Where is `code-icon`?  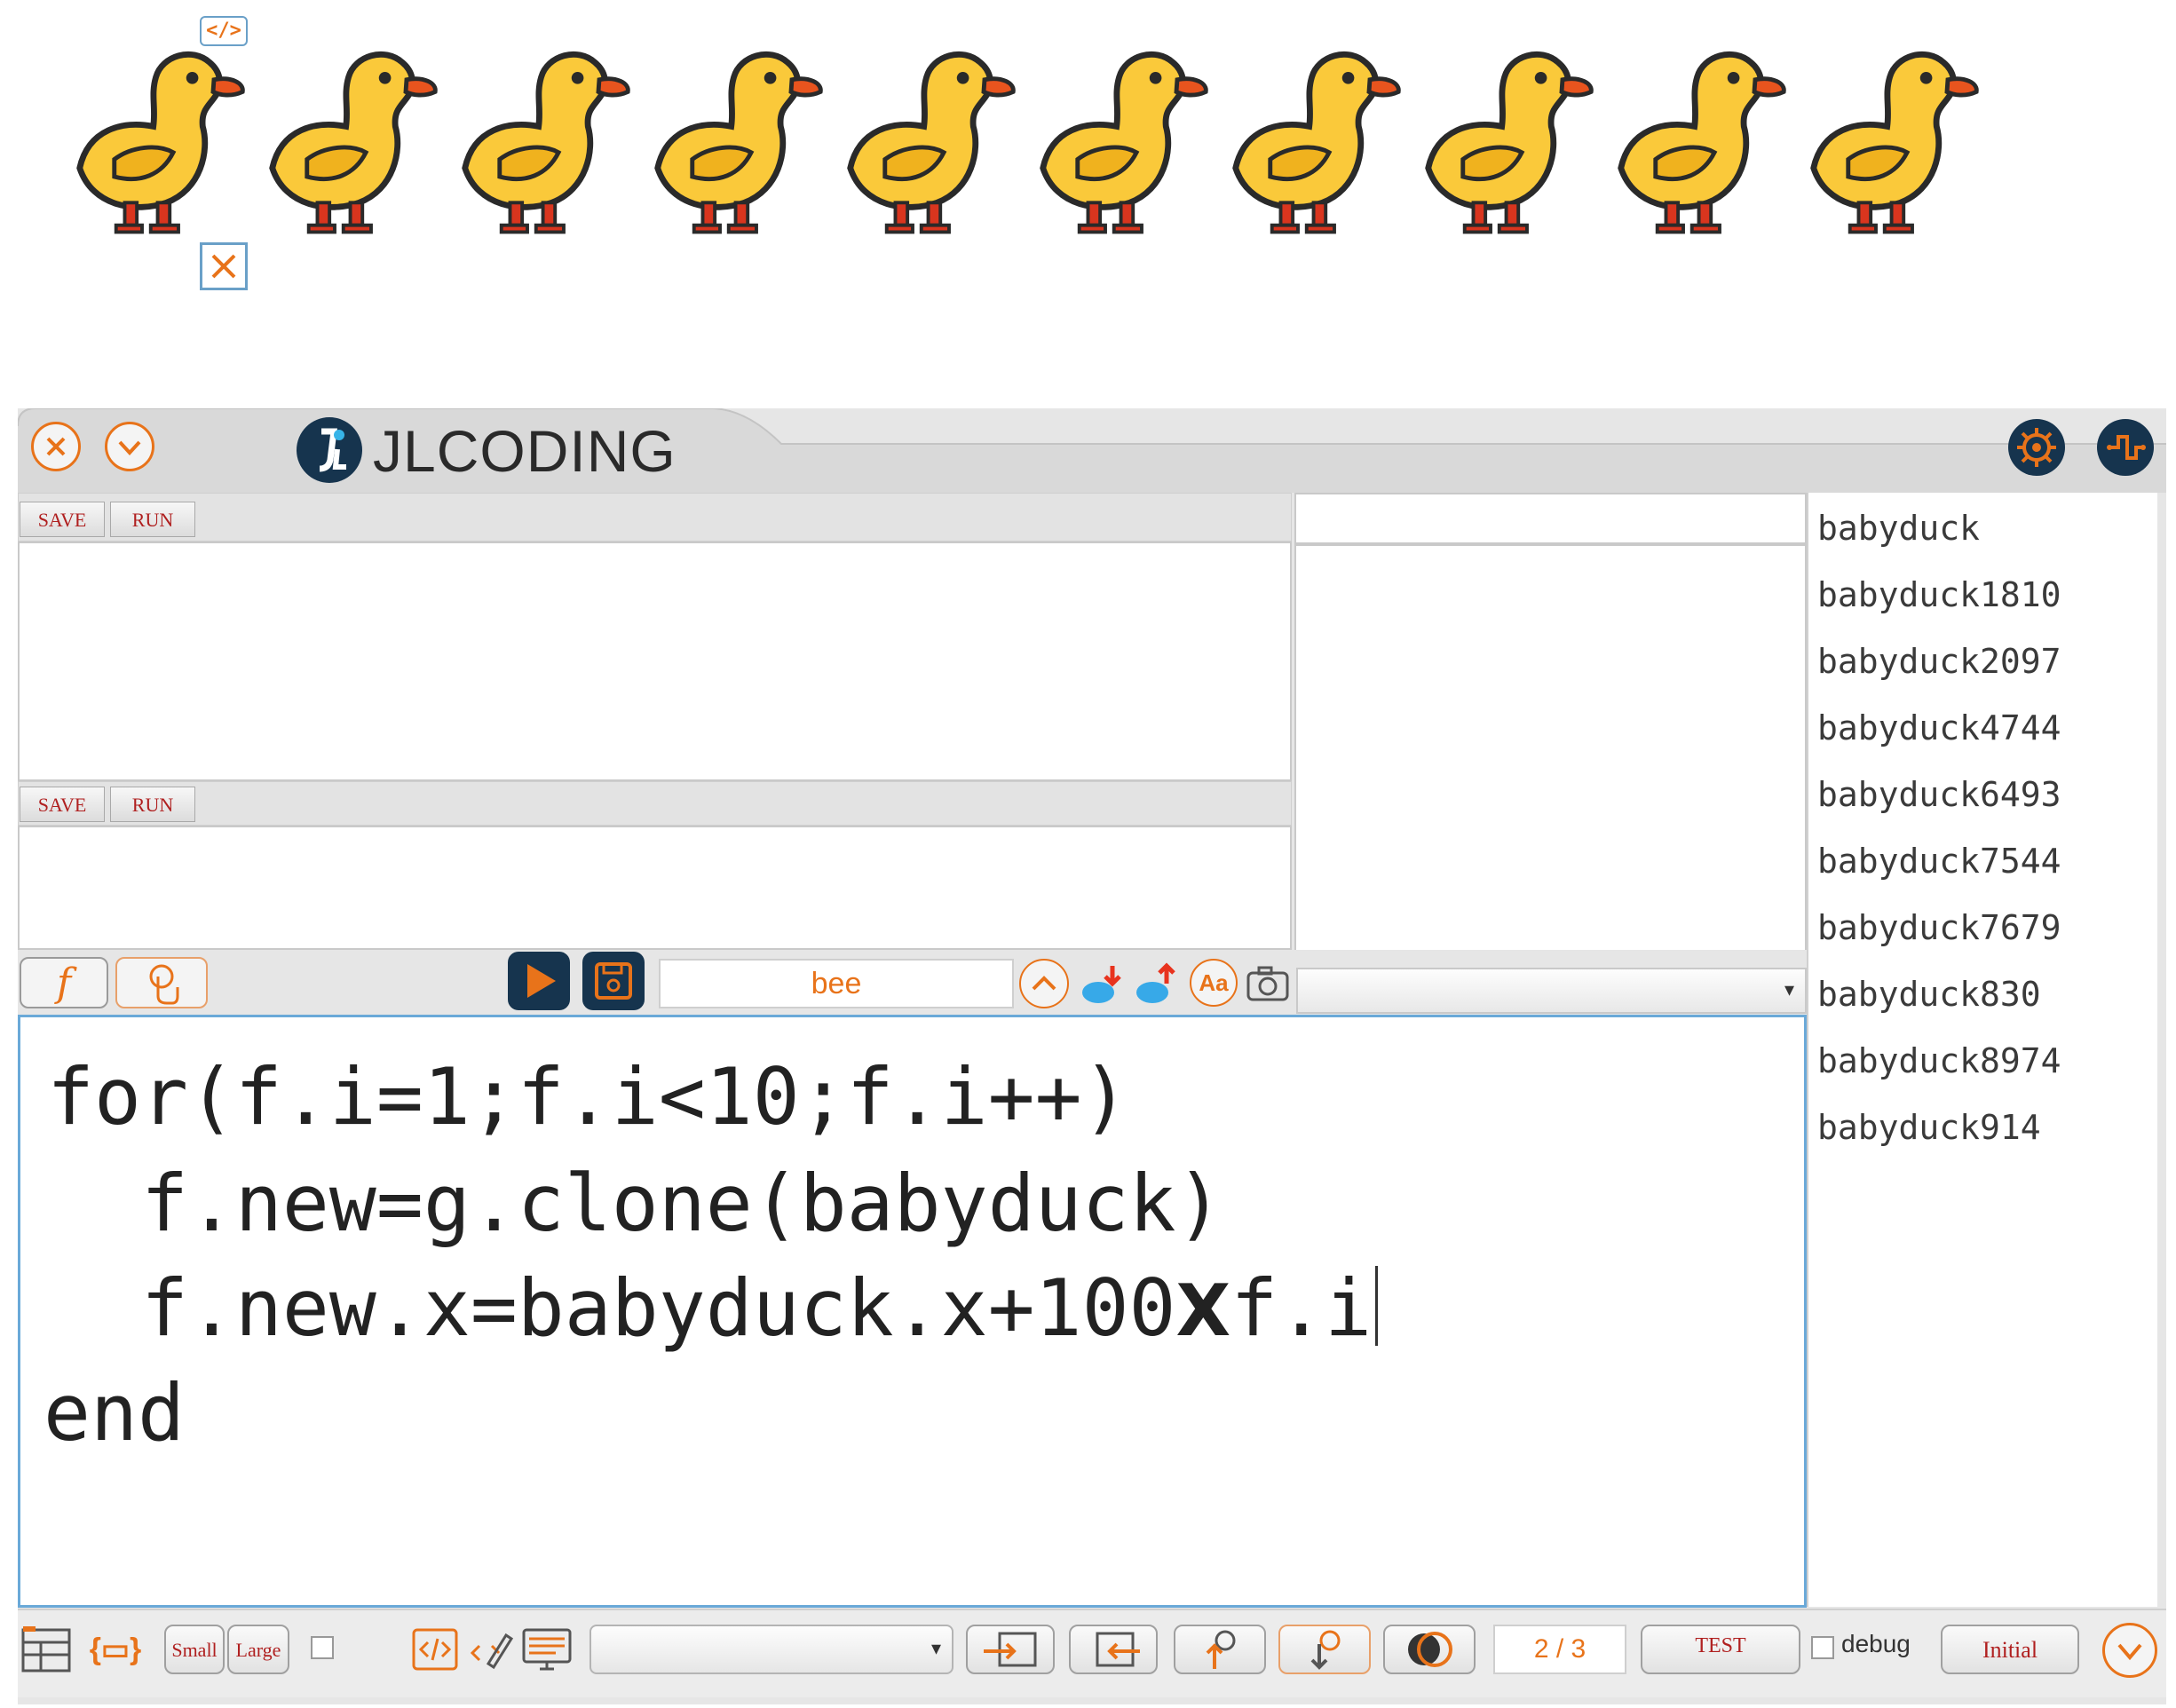 code-icon is located at coordinates (435, 1649).